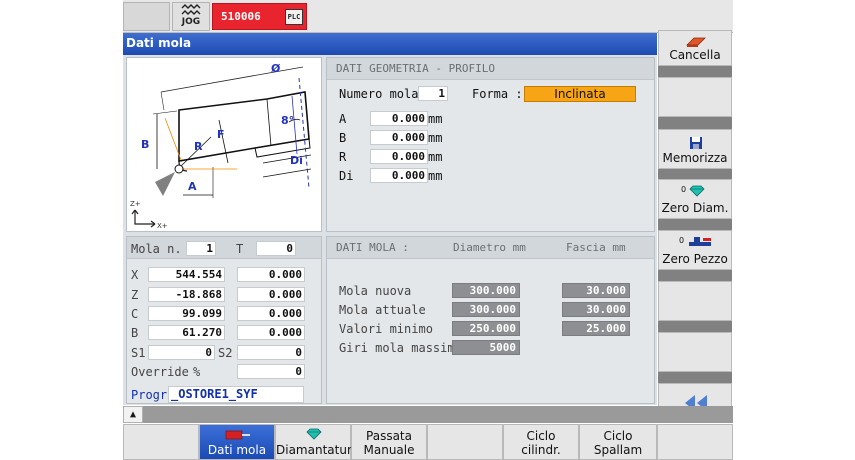 This screenshot has height=460, width=855. I want to click on page-title: Dati mola, so click(390, 44).